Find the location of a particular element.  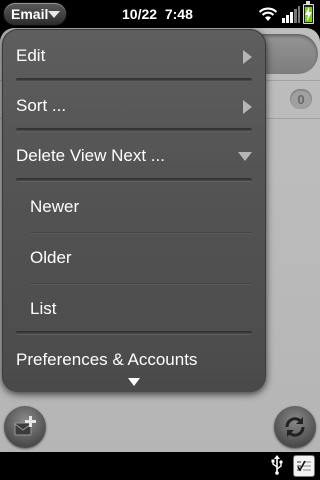

usb-icon is located at coordinates (277, 465).